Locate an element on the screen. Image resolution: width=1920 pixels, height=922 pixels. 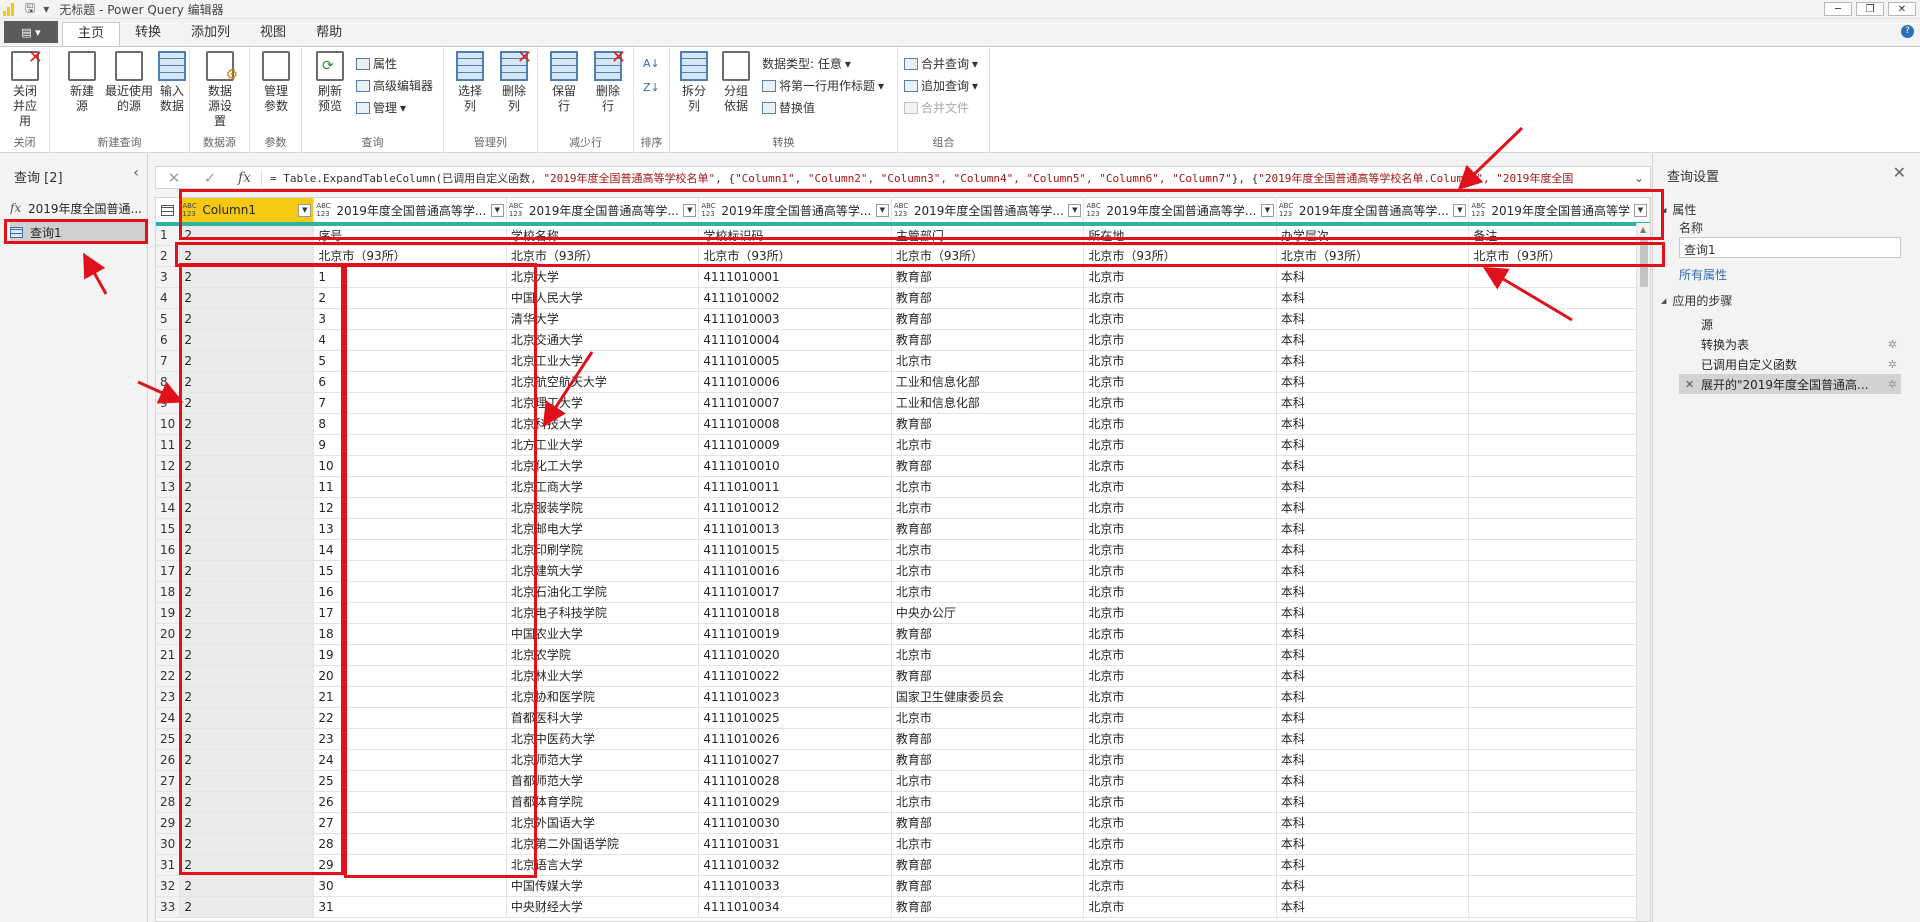
table-cell: 北京电子科技学院 is located at coordinates (603, 613).